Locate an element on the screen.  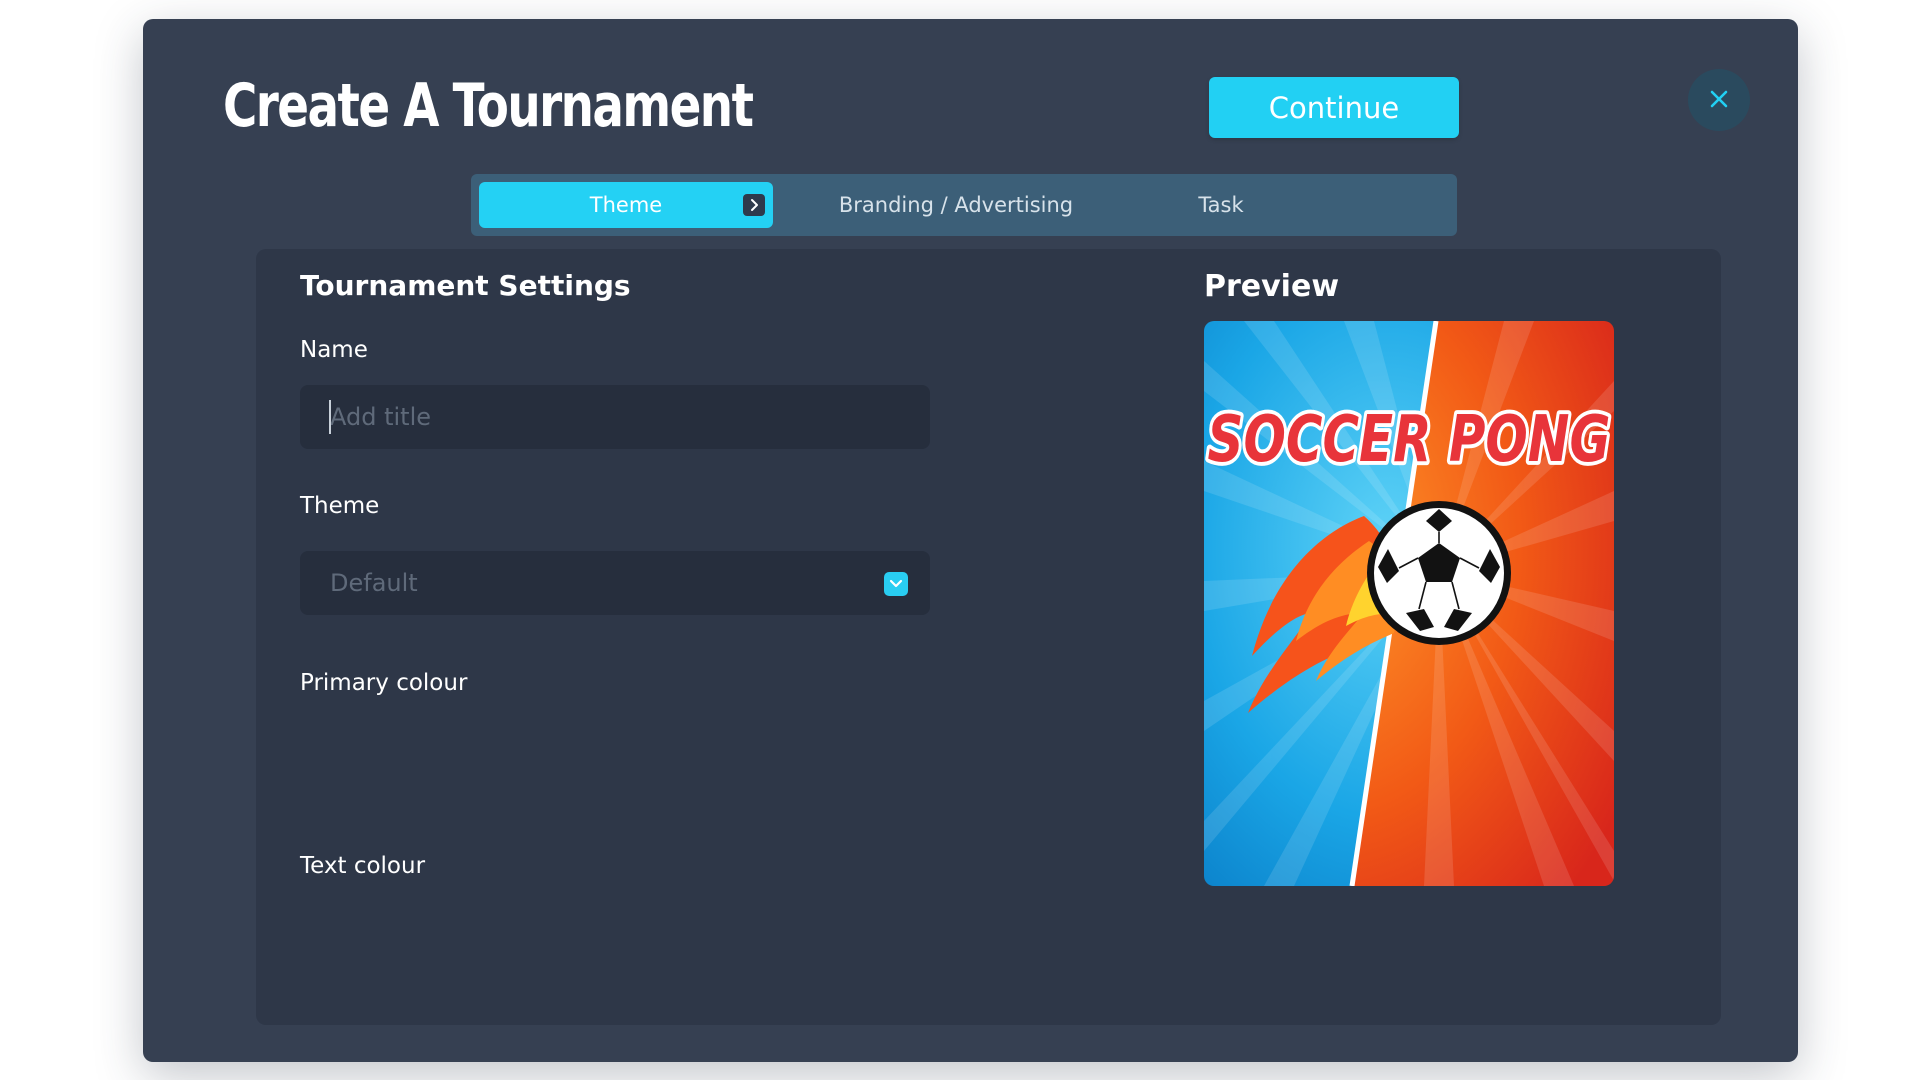
theme-select-value: Default is located at coordinates (374, 583).